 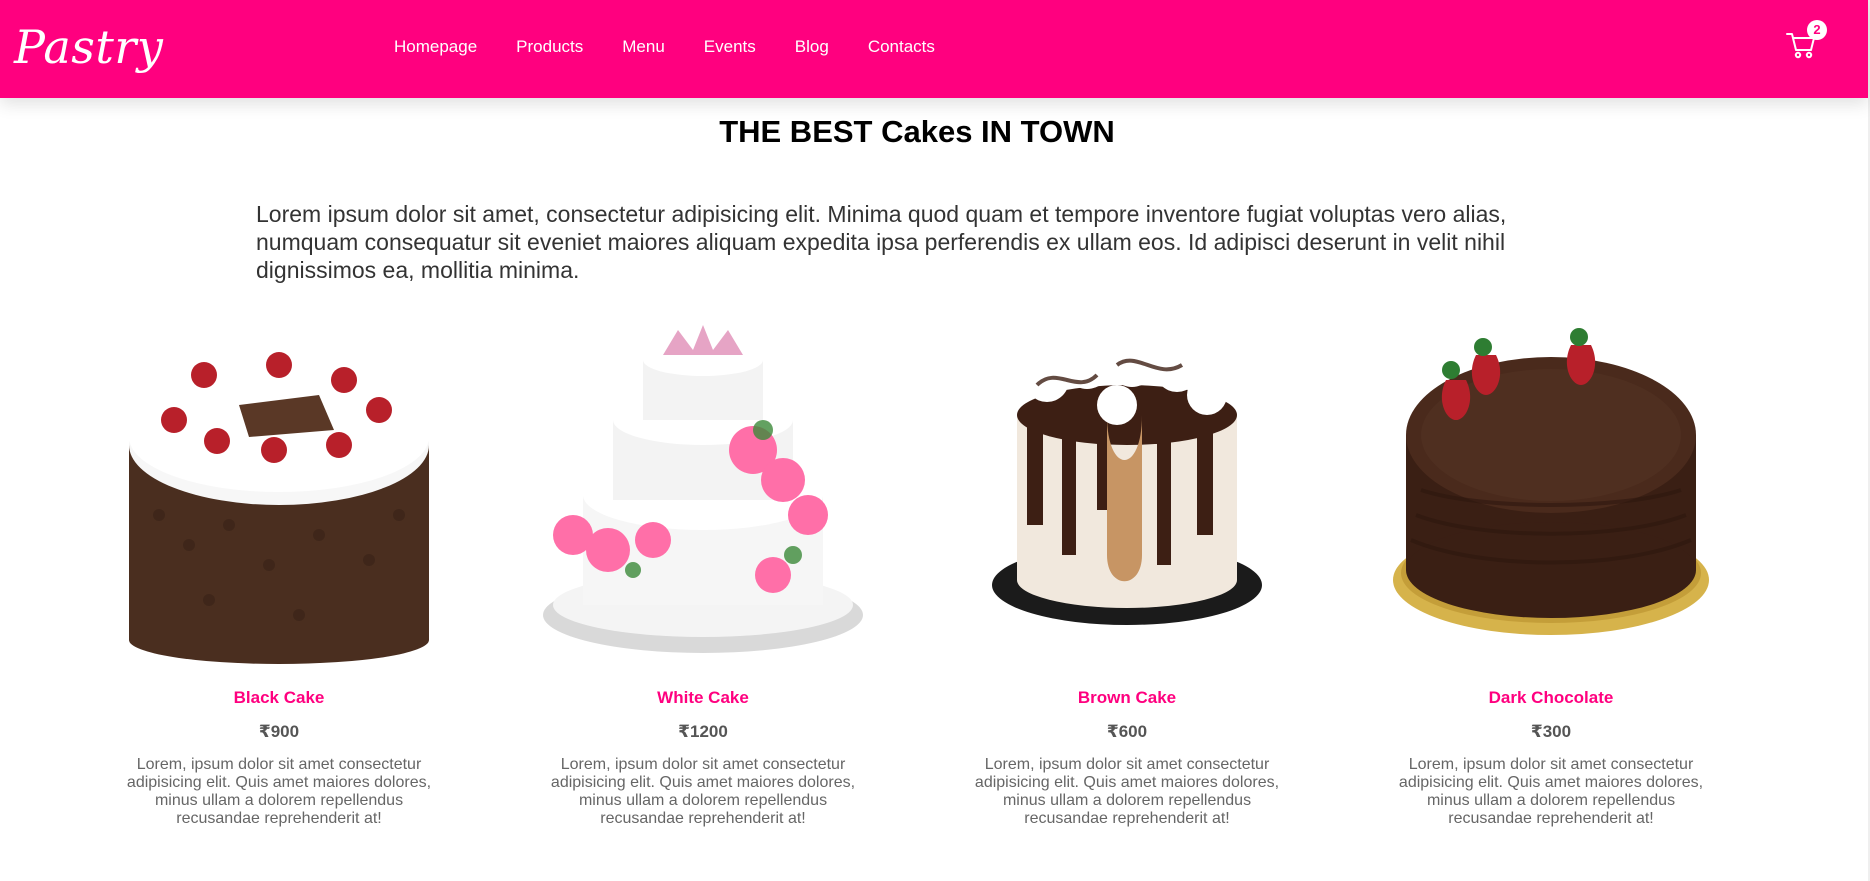 What do you see at coordinates (1127, 698) in the screenshot?
I see `product-name: Brown Cake` at bounding box center [1127, 698].